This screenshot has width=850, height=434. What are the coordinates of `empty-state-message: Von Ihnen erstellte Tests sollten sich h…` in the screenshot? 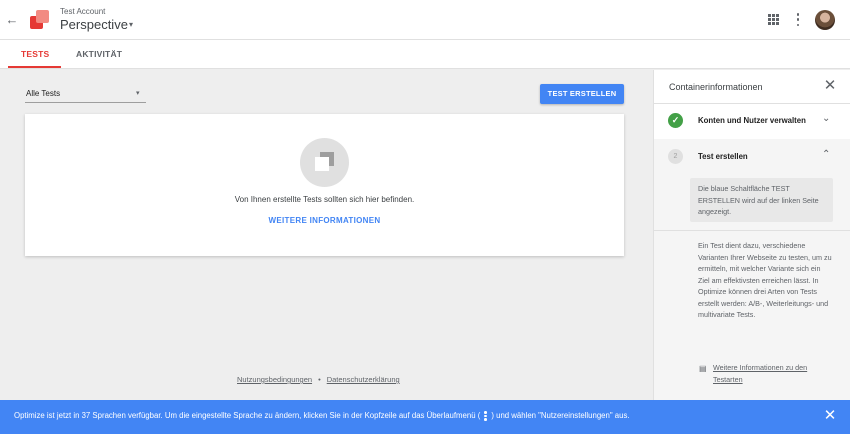 It's located at (324, 199).